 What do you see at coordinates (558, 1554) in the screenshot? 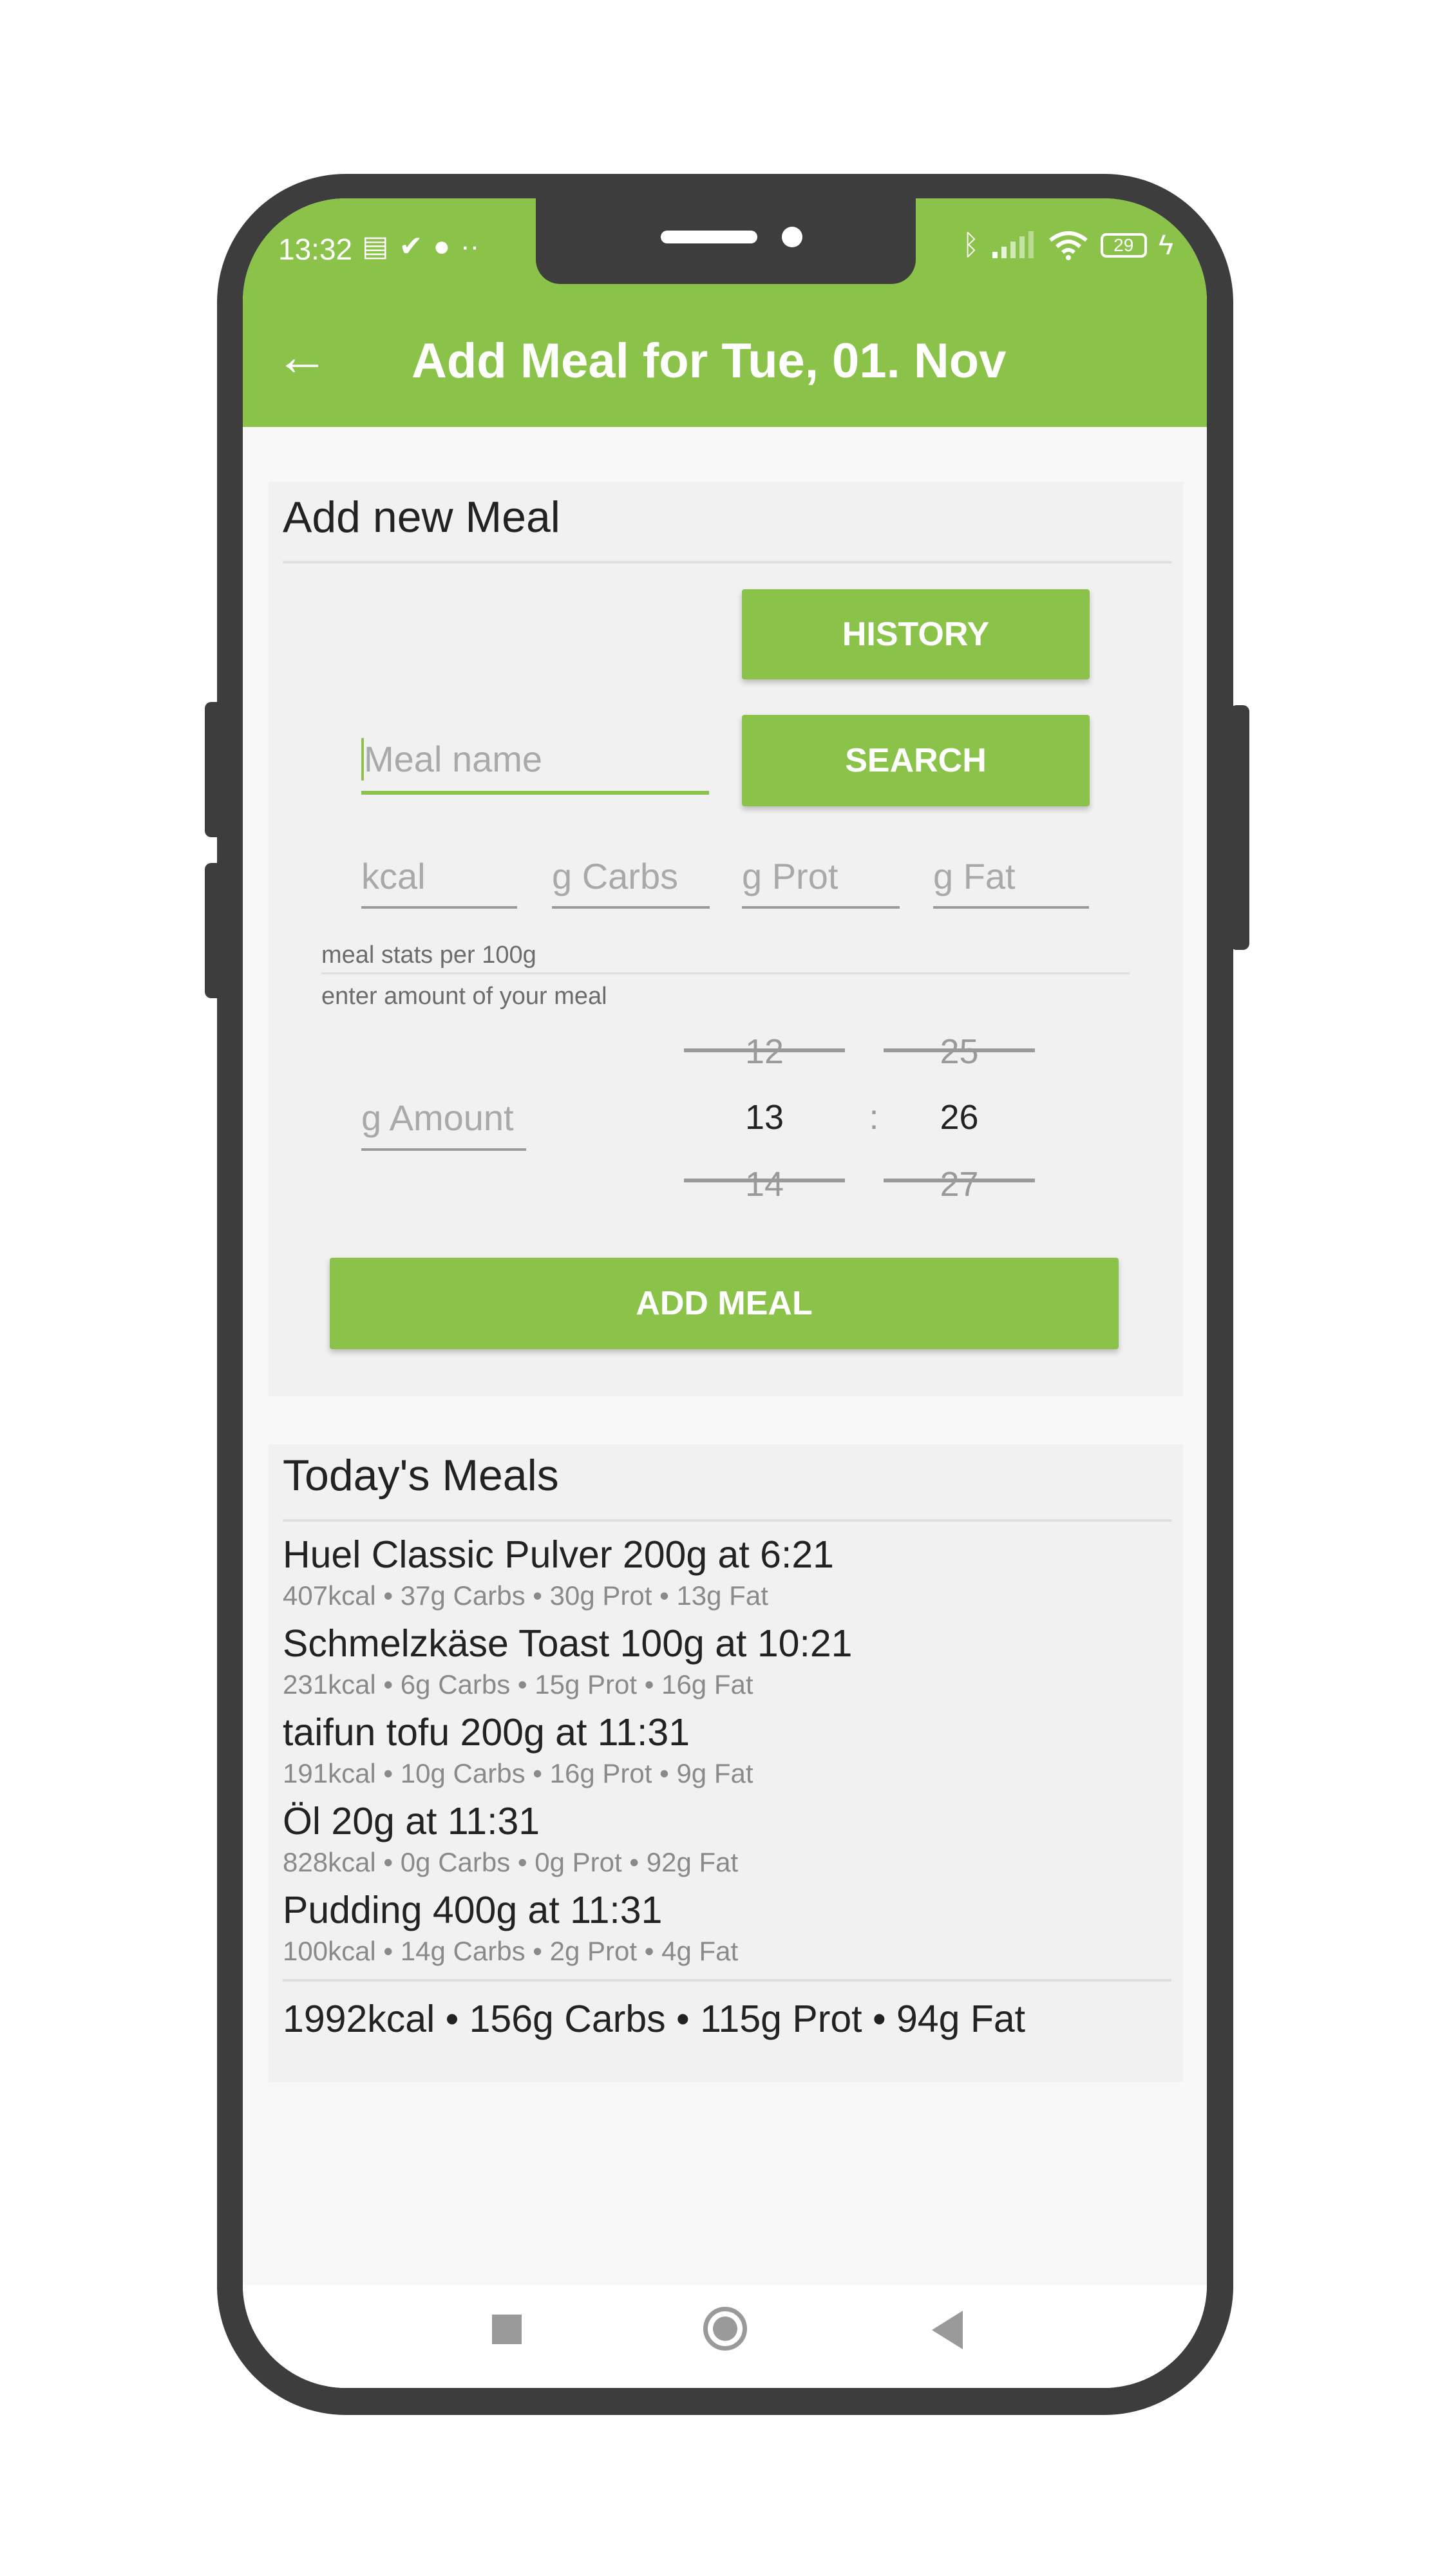
I see `meal-name-0: Huel Classic Pulver 200g at 6:21` at bounding box center [558, 1554].